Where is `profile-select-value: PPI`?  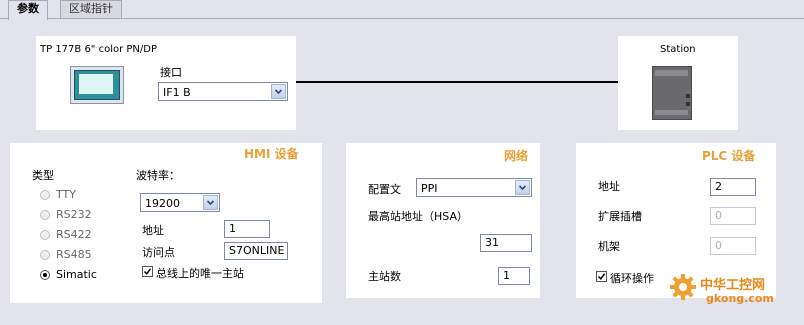
profile-select-value: PPI is located at coordinates (429, 188).